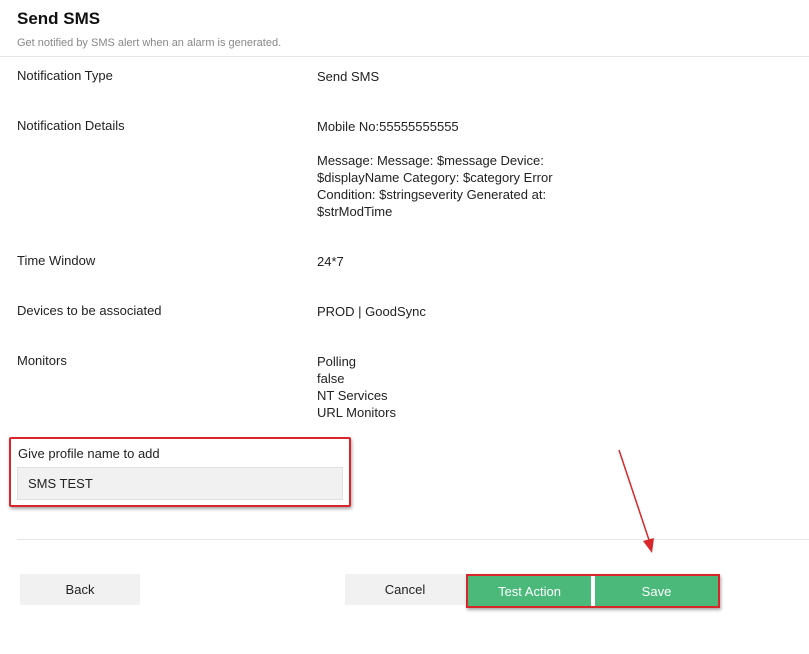 The height and width of the screenshot is (654, 809). I want to click on message-line: Condition: $stringseverity Generated at:, so click(432, 194).